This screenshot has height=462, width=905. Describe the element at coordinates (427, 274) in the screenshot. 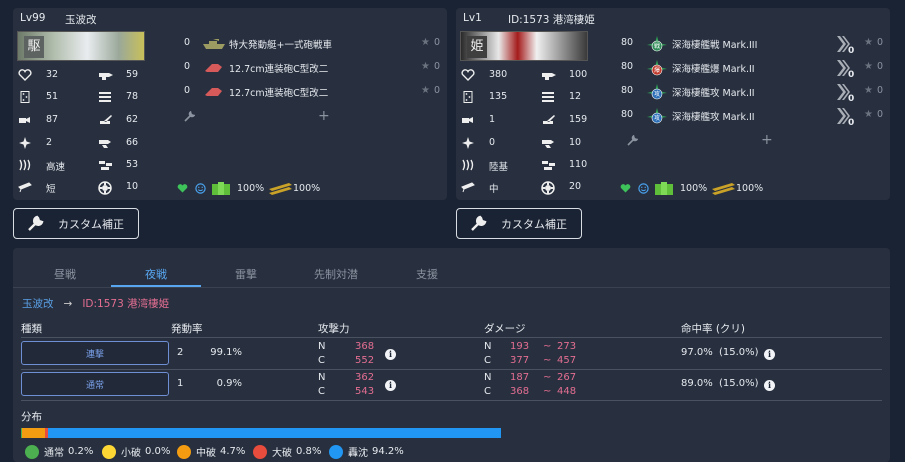

I see `tab-4: 支援` at that location.